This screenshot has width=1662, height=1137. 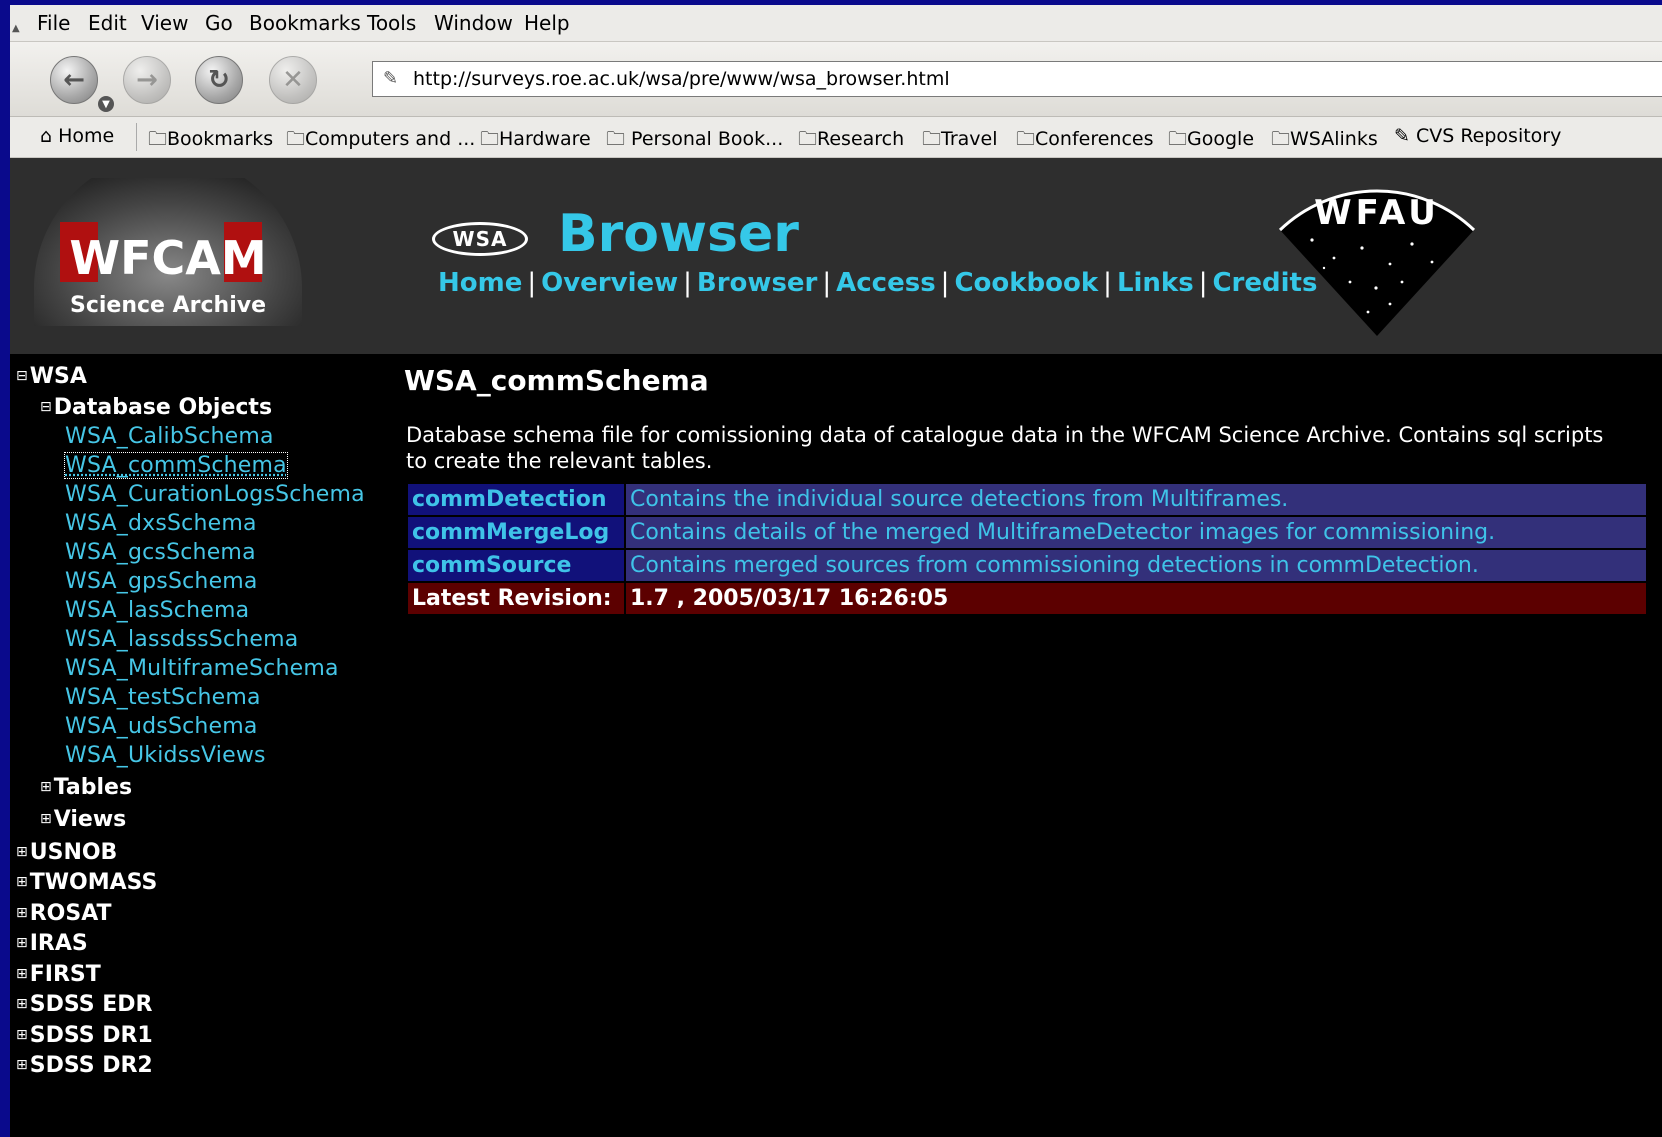 I want to click on menu-window: Window, so click(x=473, y=23).